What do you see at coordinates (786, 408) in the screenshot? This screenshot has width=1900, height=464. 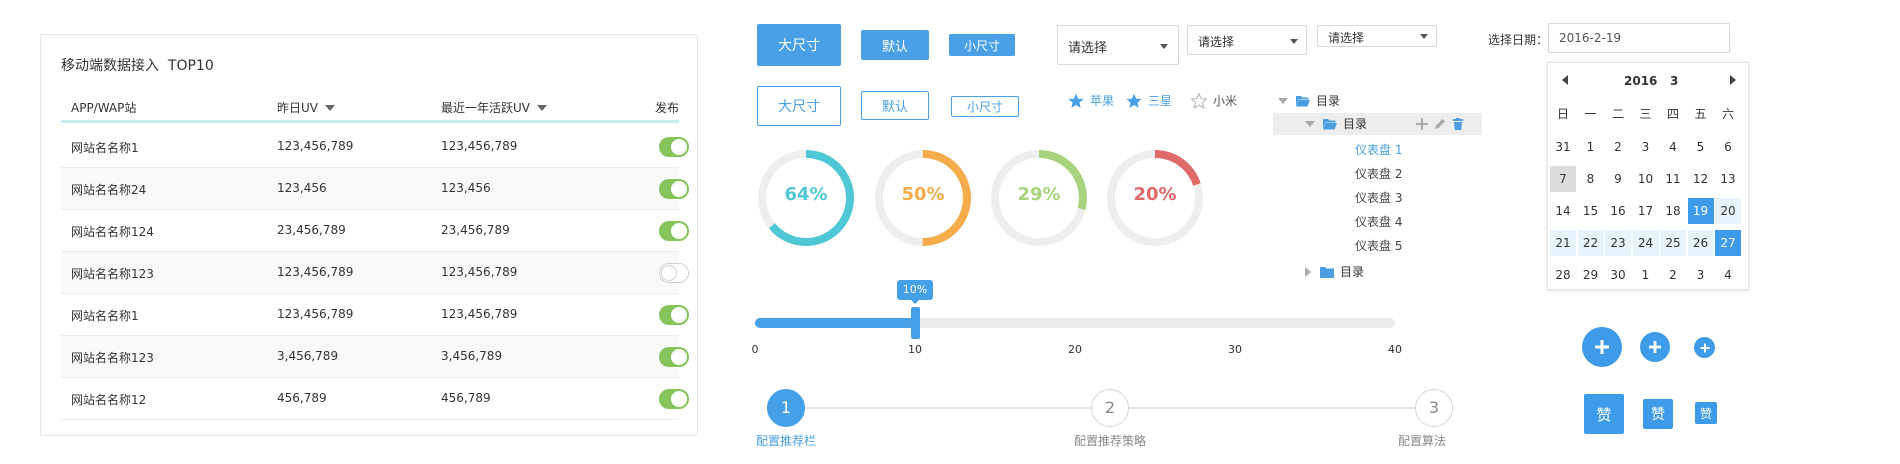 I see `step-circle: 1` at bounding box center [786, 408].